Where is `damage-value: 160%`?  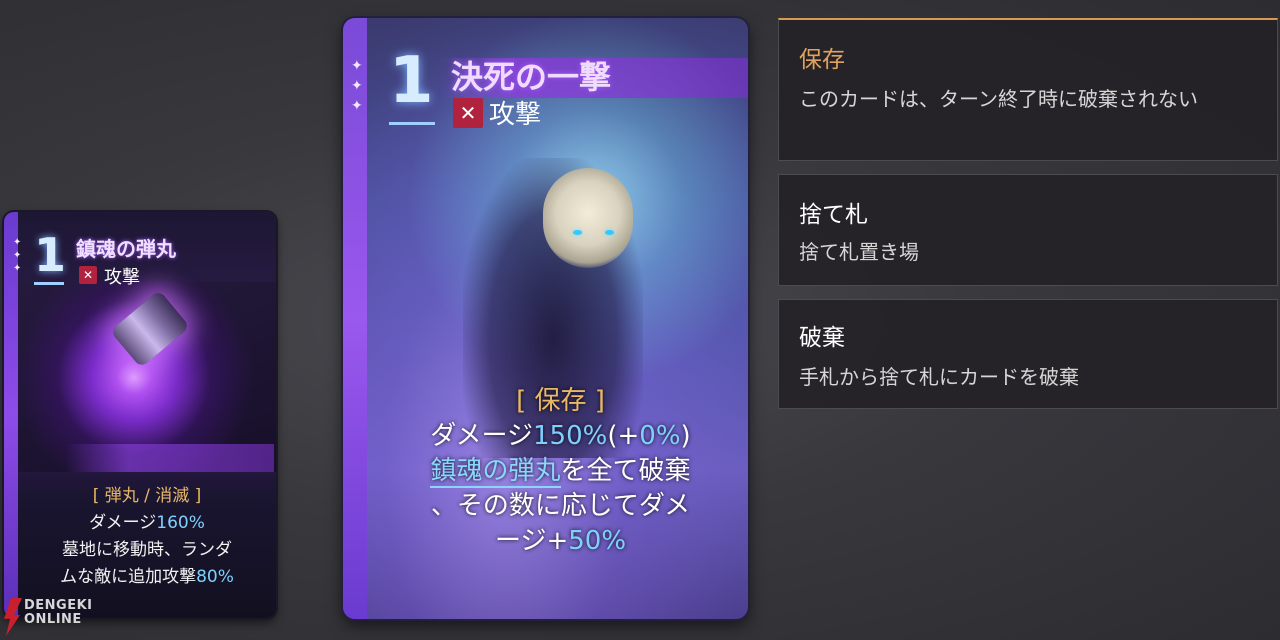 damage-value: 160% is located at coordinates (180, 523).